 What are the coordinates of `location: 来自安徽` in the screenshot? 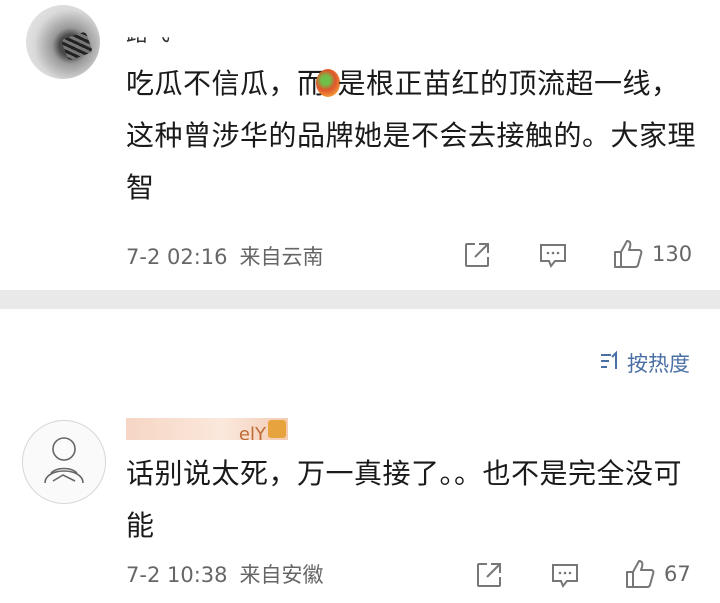 It's located at (281, 575).